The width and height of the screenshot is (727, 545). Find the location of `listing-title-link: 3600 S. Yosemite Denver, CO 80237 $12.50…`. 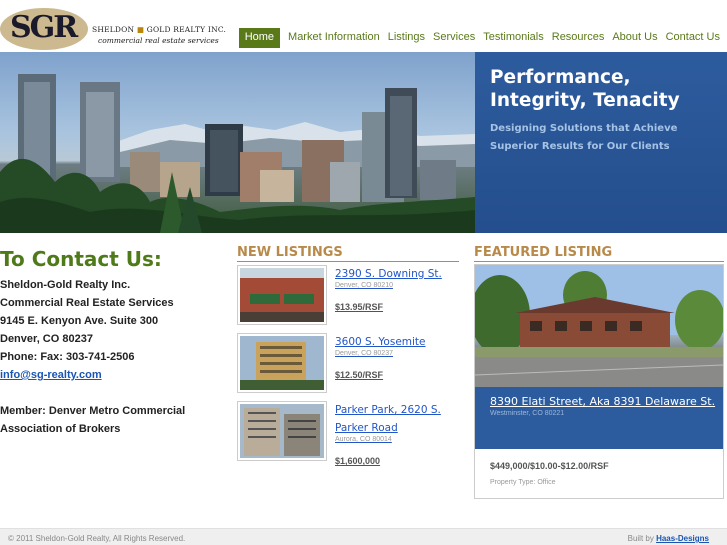

listing-title-link: 3600 S. Yosemite Denver, CO 80237 $12.50… is located at coordinates (397, 358).